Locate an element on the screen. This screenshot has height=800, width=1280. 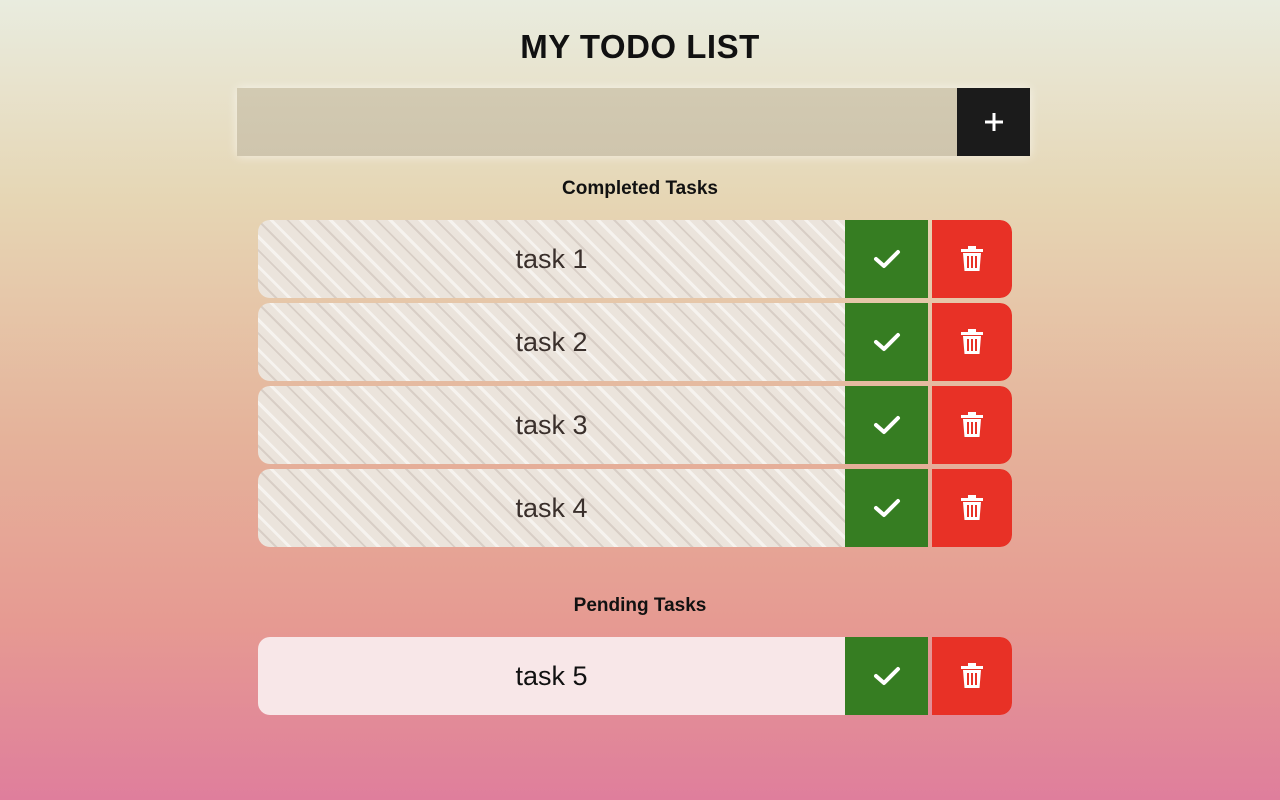
task-item: task 3 is located at coordinates (635, 425).